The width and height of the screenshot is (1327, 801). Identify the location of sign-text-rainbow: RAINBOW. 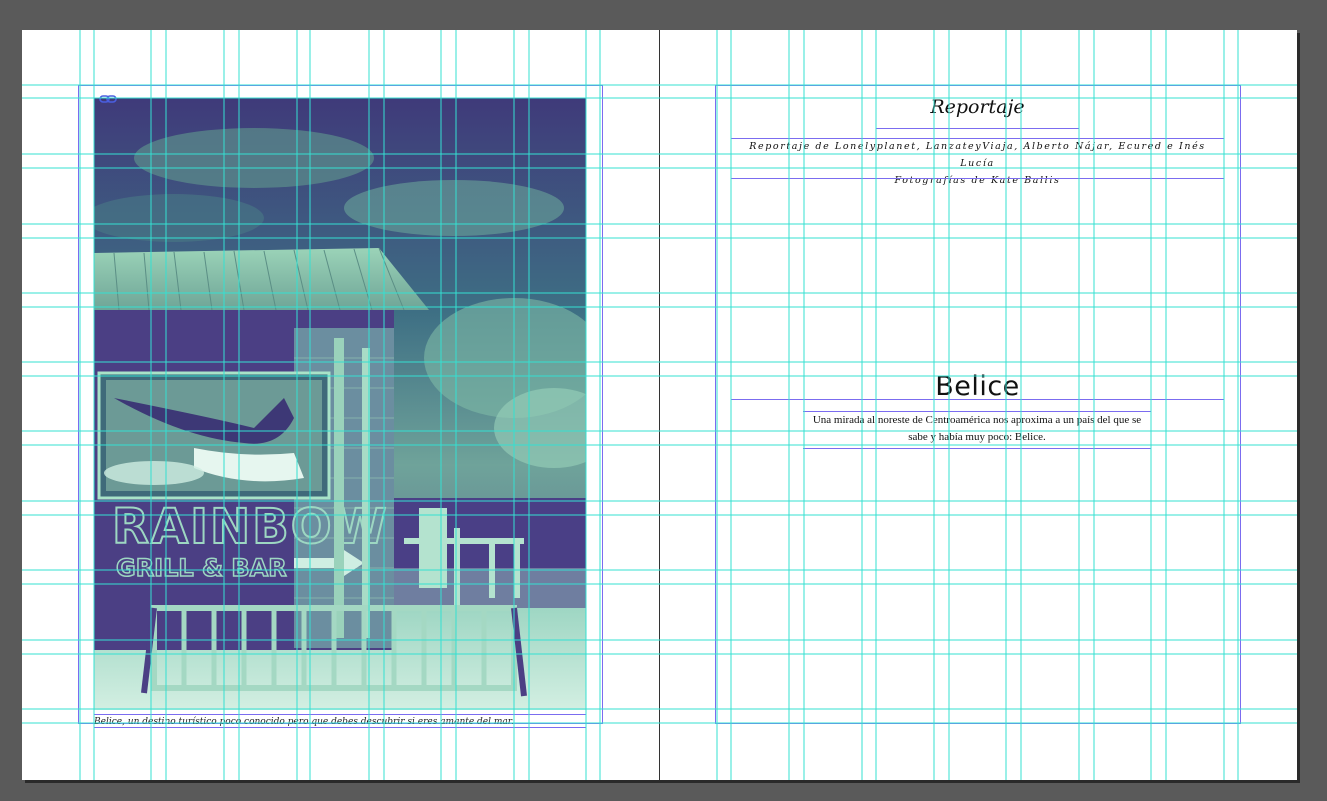
(250, 527).